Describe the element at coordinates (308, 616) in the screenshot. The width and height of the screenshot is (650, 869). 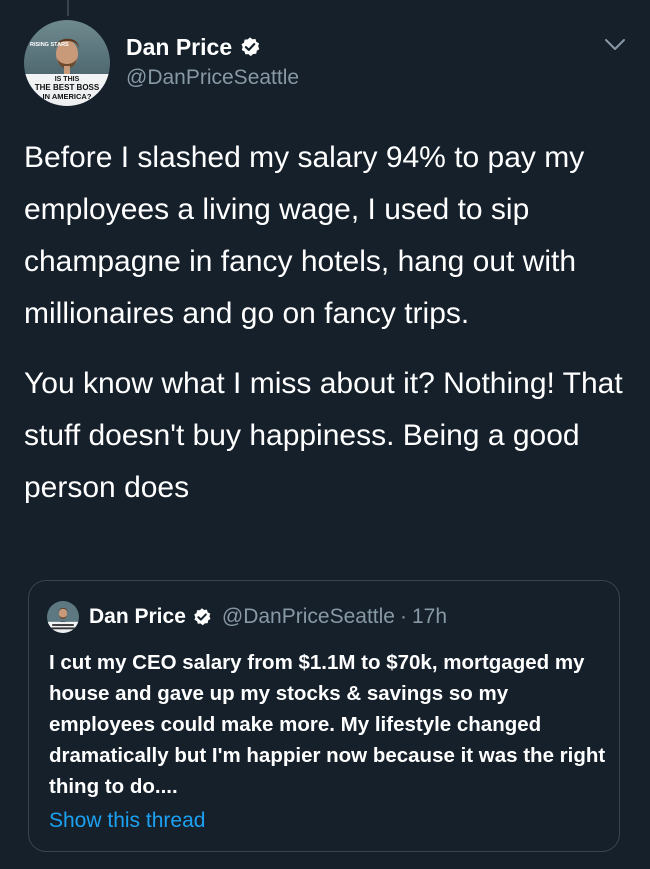
I see `quoted-author-handle: @DanPriceSeattle` at that location.